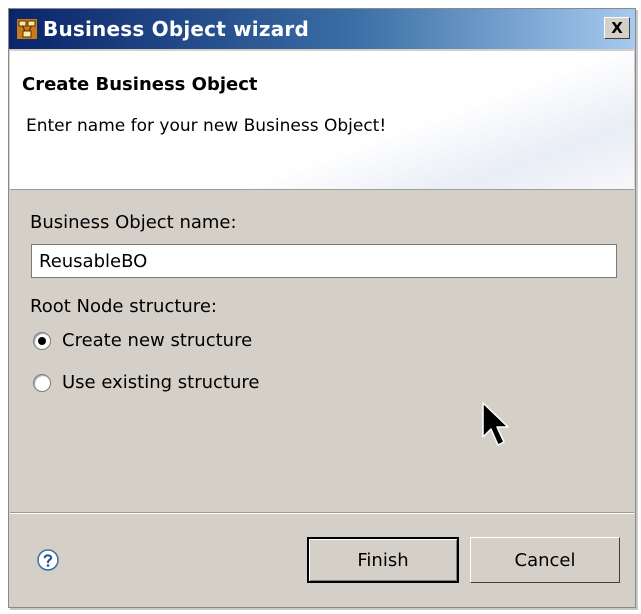 The width and height of the screenshot is (641, 614). Describe the element at coordinates (545, 560) in the screenshot. I see `cancel-button: Cancel` at that location.